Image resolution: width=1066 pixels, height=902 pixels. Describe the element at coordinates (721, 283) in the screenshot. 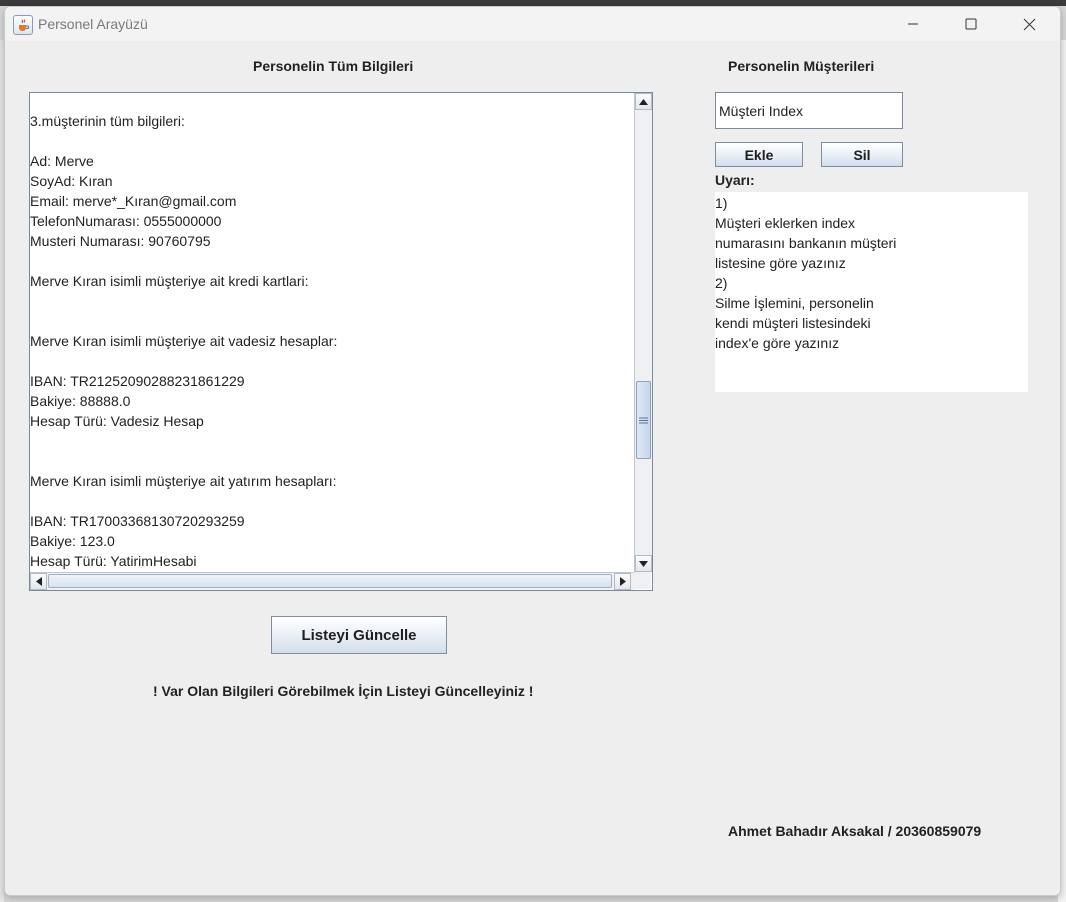

I see `warning-text-line: 2)` at that location.